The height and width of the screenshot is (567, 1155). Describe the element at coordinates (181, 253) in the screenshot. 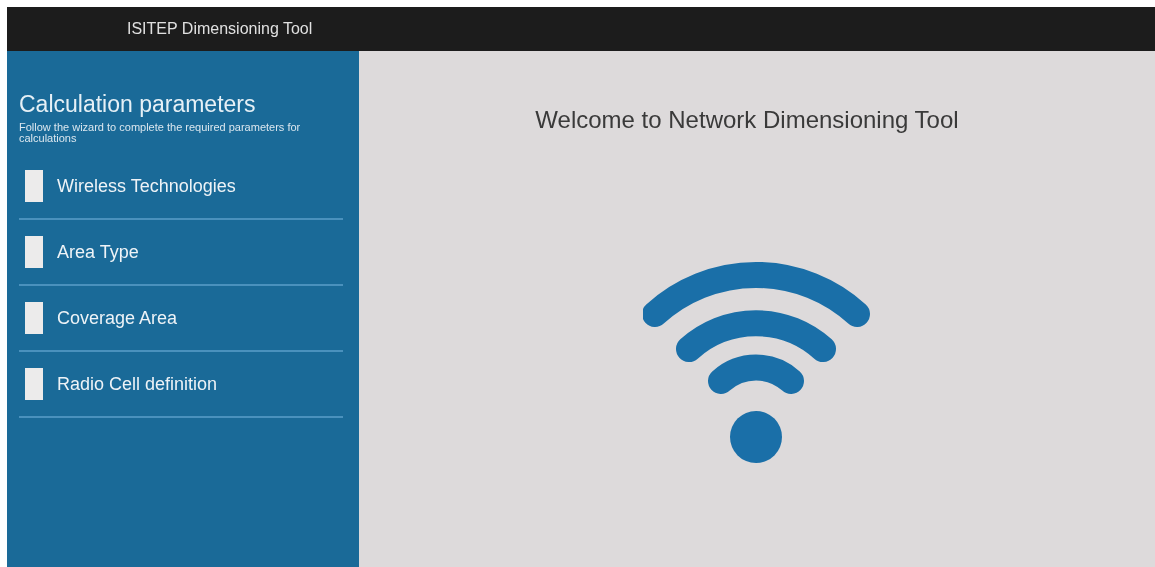

I see `wizard-step: Area Type` at that location.